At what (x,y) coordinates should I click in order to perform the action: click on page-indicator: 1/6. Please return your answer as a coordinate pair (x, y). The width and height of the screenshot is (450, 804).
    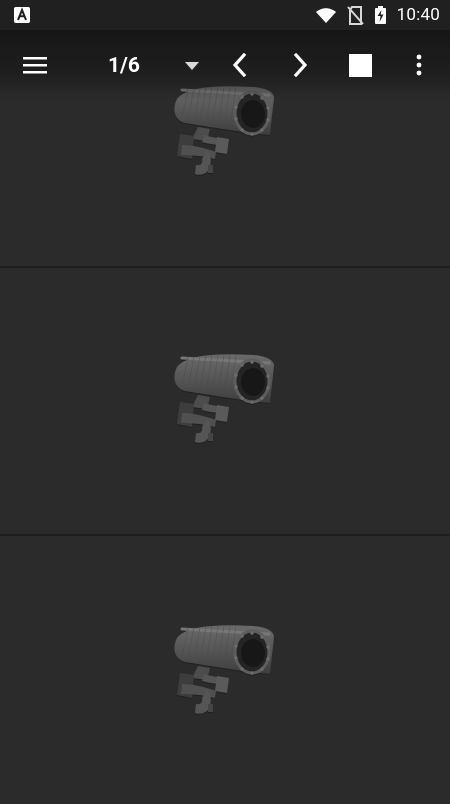
    Looking at the image, I should click on (124, 66).